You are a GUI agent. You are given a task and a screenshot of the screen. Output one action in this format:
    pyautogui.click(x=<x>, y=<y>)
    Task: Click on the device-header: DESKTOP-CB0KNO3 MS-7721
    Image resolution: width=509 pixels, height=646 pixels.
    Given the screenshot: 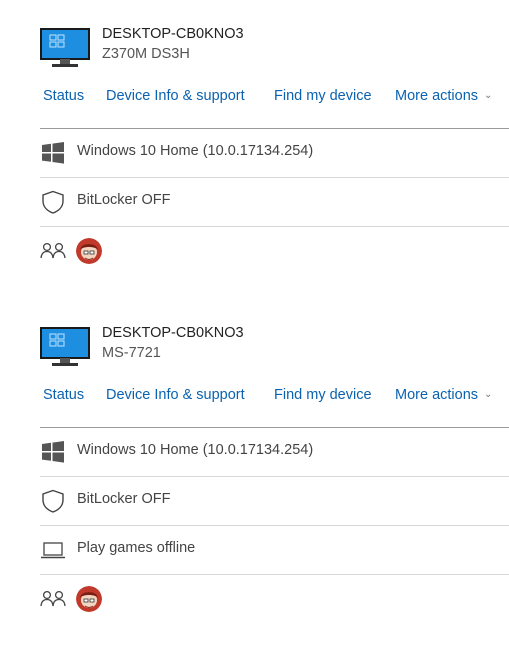 What is the action you would take?
    pyautogui.click(x=270, y=347)
    